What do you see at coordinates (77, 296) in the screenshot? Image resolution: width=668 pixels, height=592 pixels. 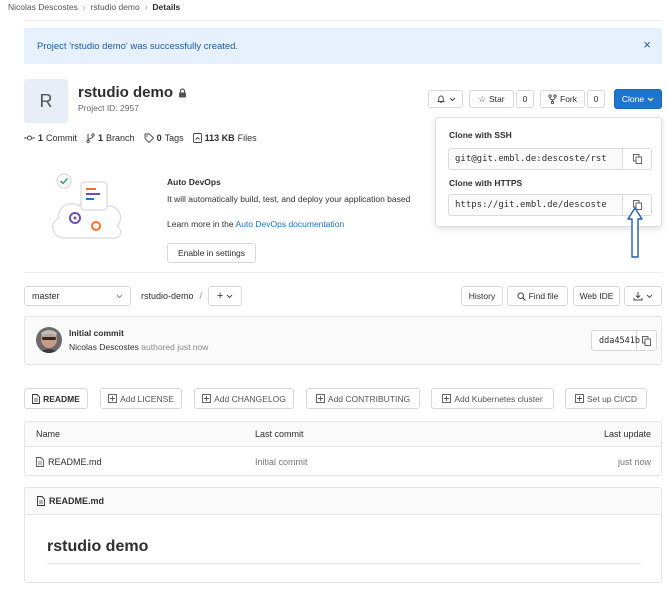 I see `branch-selector: master` at bounding box center [77, 296].